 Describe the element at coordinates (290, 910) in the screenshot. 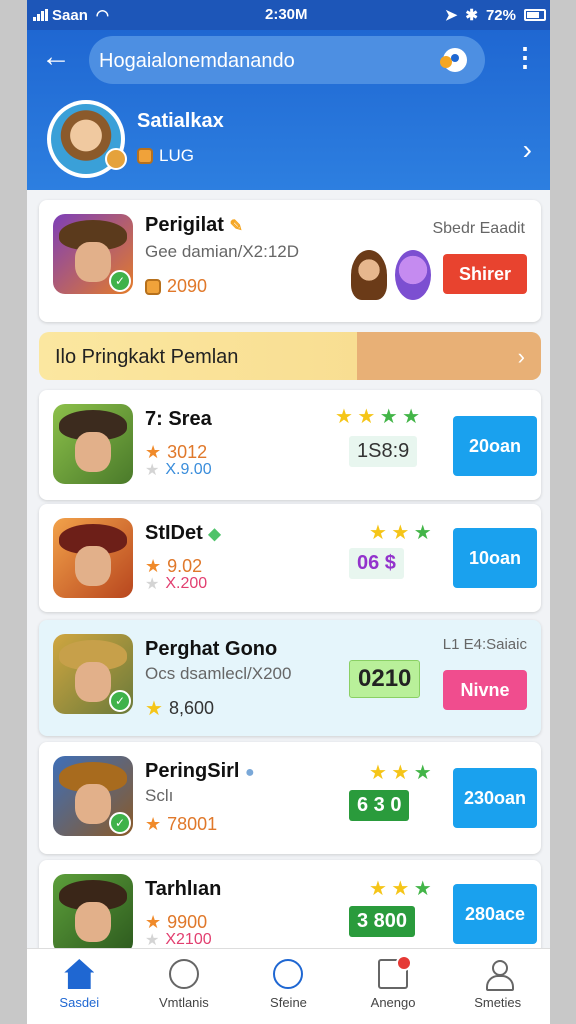

I see `list-item: Tarhlıan ★ 9900 ★ X2100 ★ ★ ★ 3 800 280ace` at that location.